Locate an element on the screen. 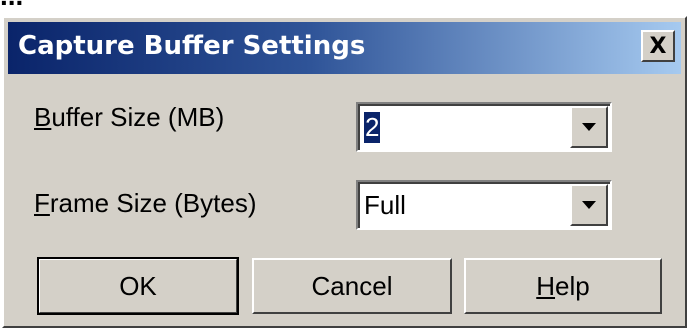  ok-button: OK is located at coordinates (138, 286).